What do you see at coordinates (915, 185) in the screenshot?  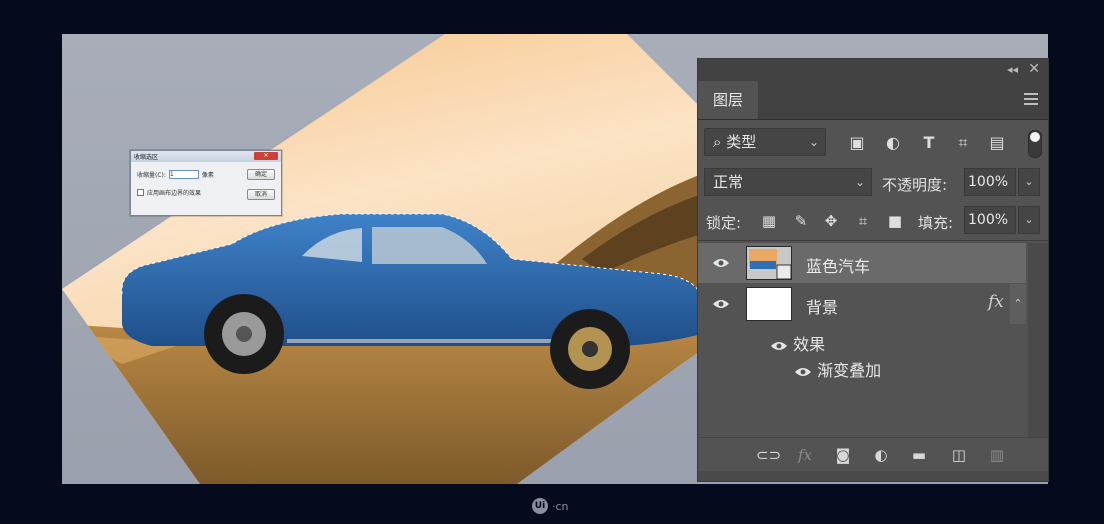 I see `opacity-label: 不透明度:` at bounding box center [915, 185].